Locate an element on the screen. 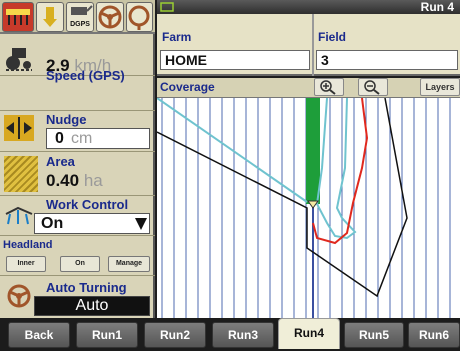  chevron-down-icon is located at coordinates (141, 224).